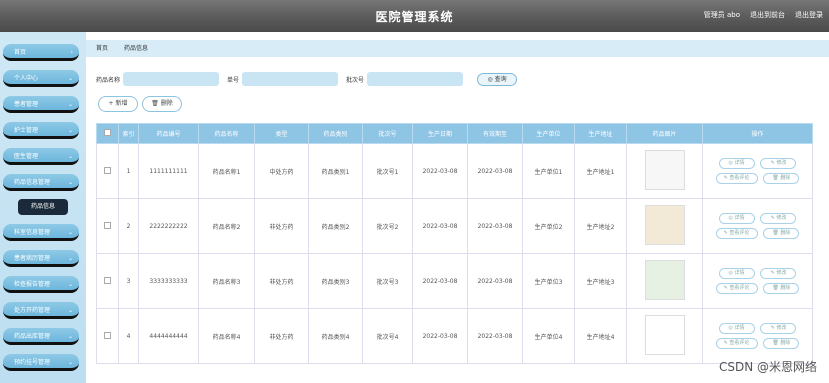 This screenshot has width=829, height=383. I want to click on cell-code: 3333333333, so click(168, 281).